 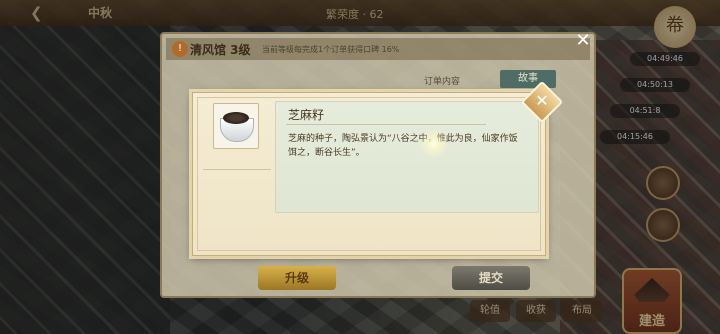 I want to click on order-header: ! 清风馆 3级 当前等级每完成1个订单获得口碑 16%, so click(x=378, y=49).